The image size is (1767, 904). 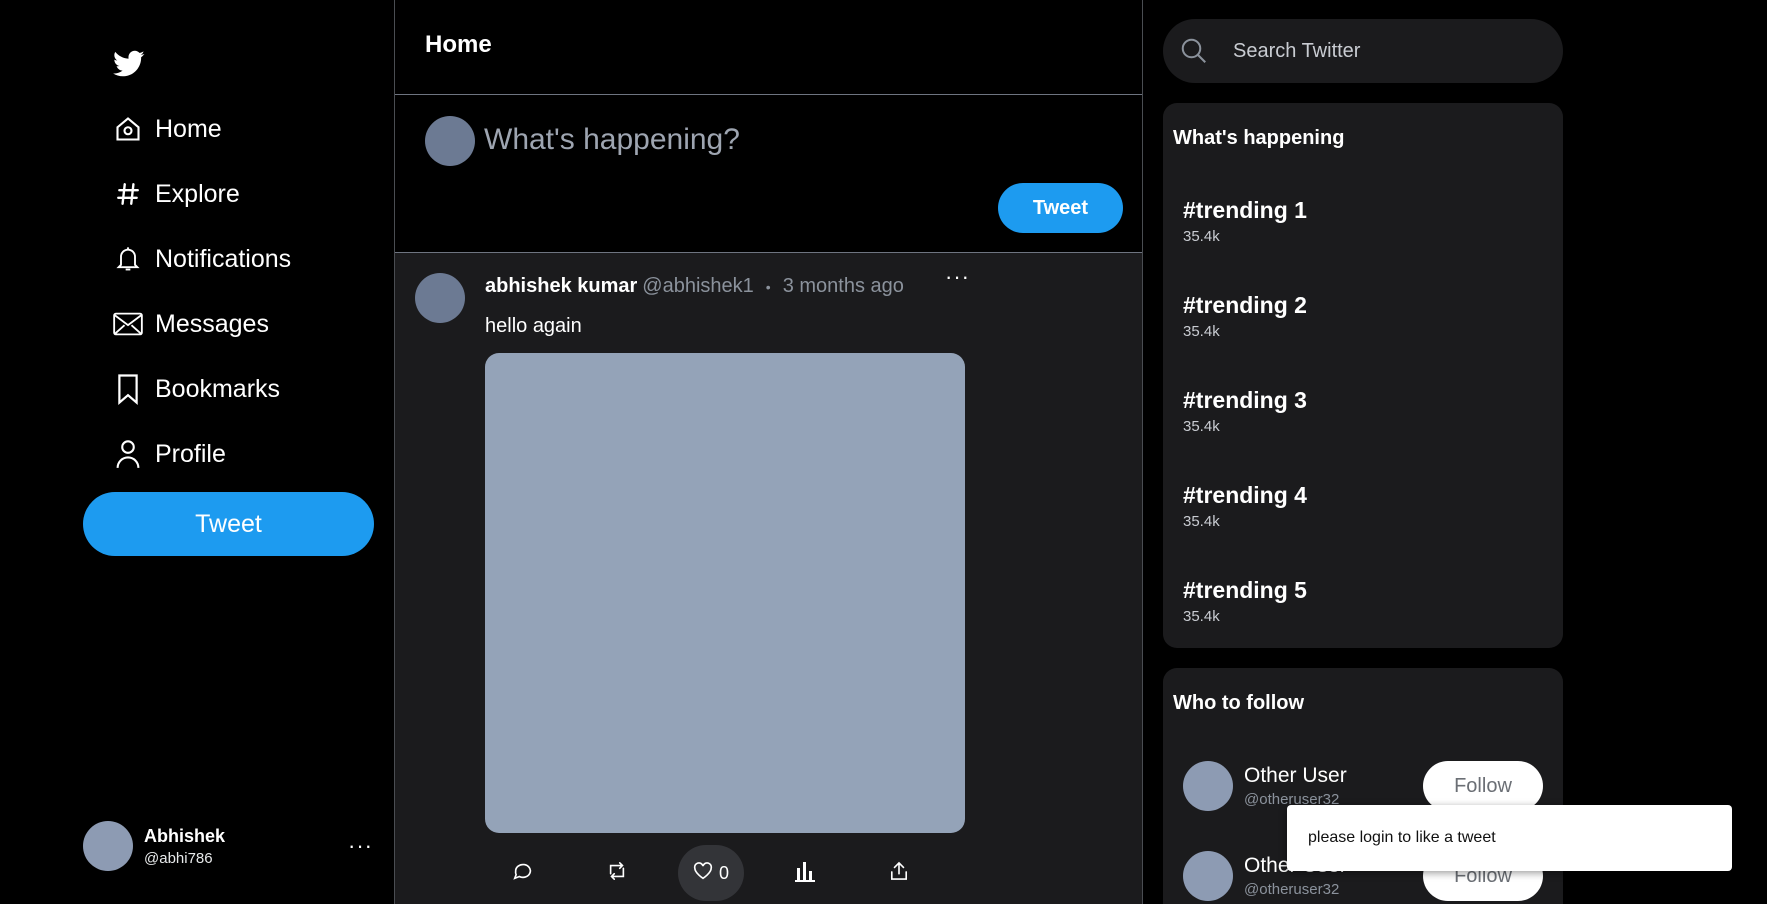 I want to click on bar-chart-icon, so click(x=805, y=873).